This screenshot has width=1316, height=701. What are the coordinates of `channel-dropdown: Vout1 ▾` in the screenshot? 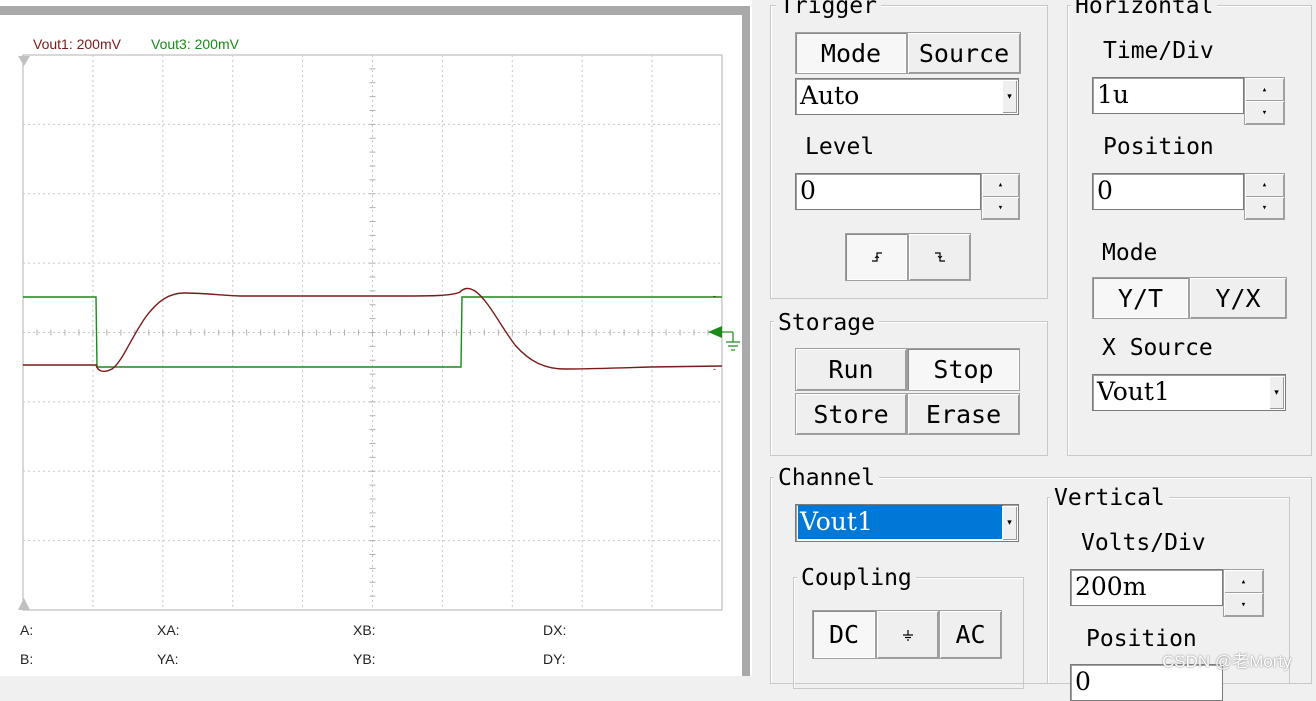 It's located at (907, 523).